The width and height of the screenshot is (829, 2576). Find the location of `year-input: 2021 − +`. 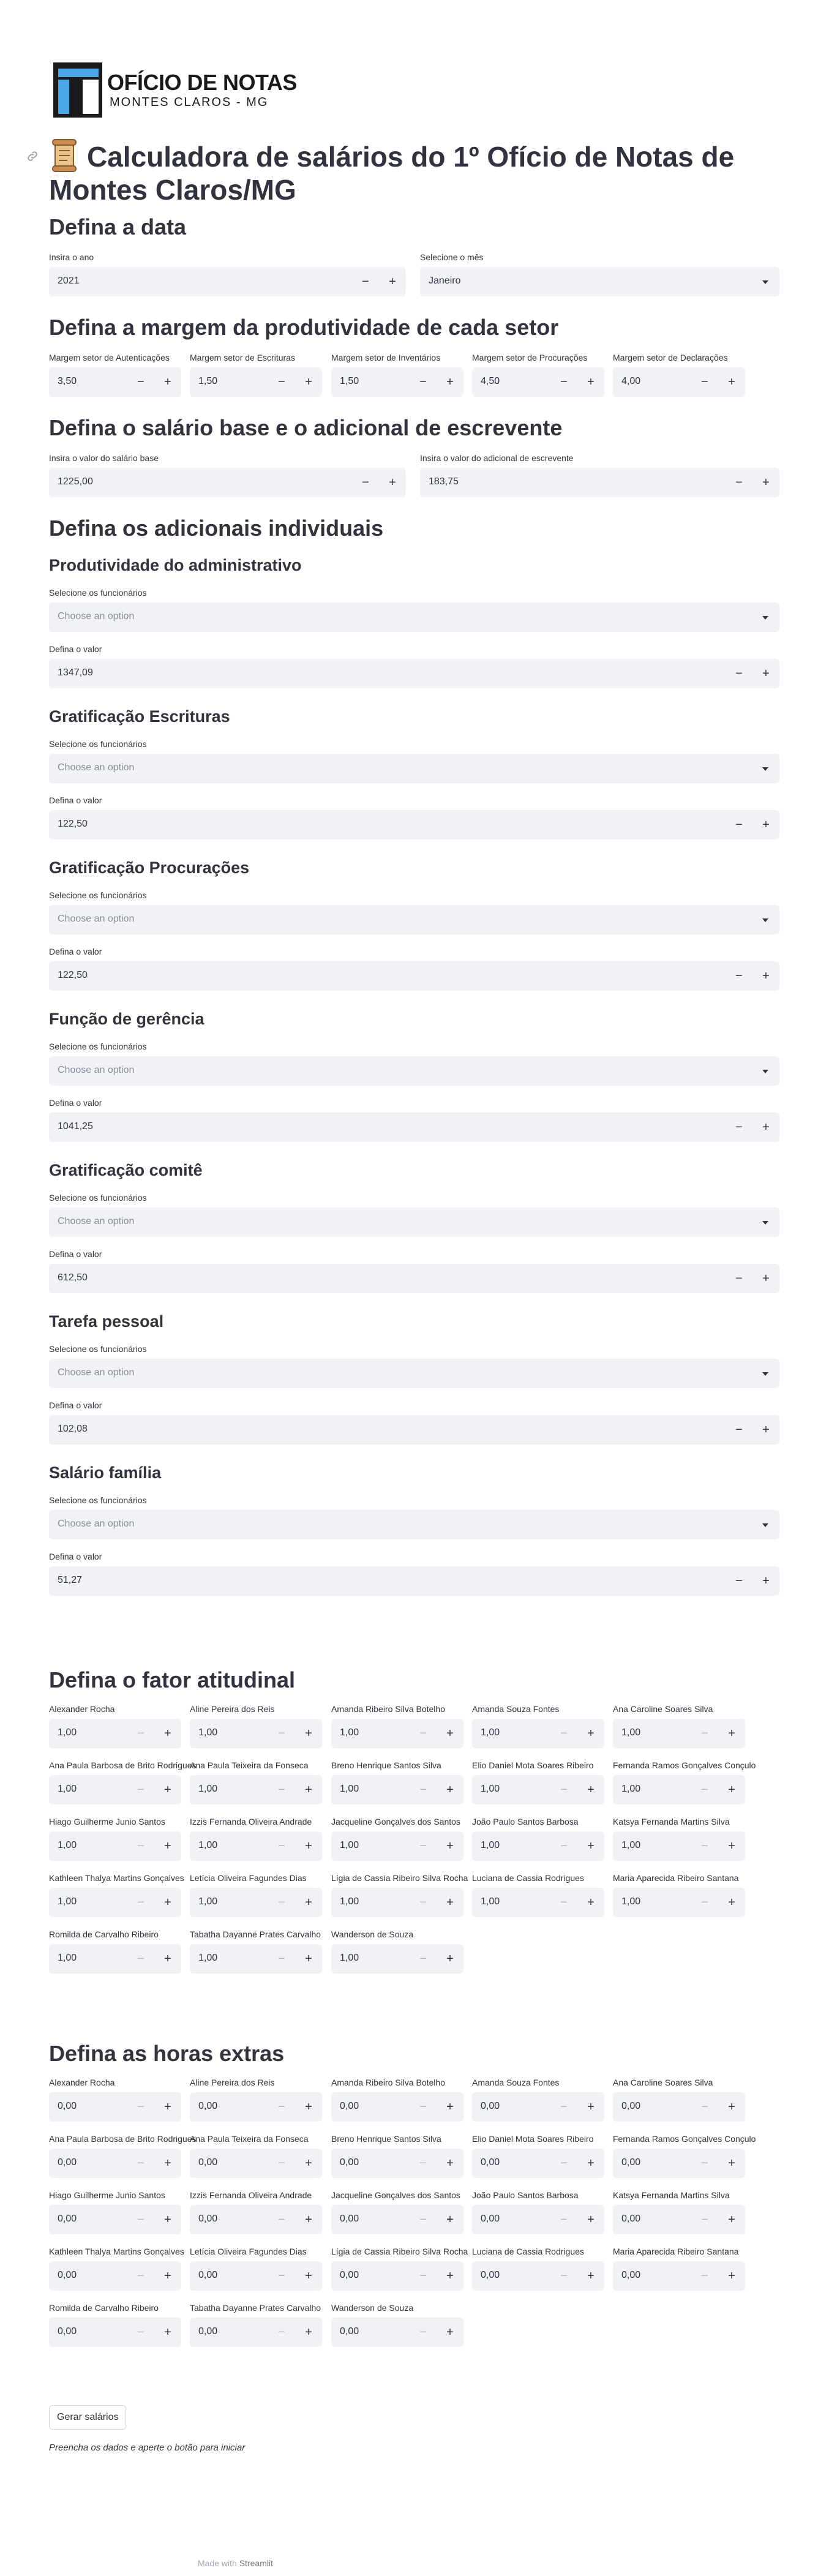

year-input: 2021 − + is located at coordinates (227, 281).